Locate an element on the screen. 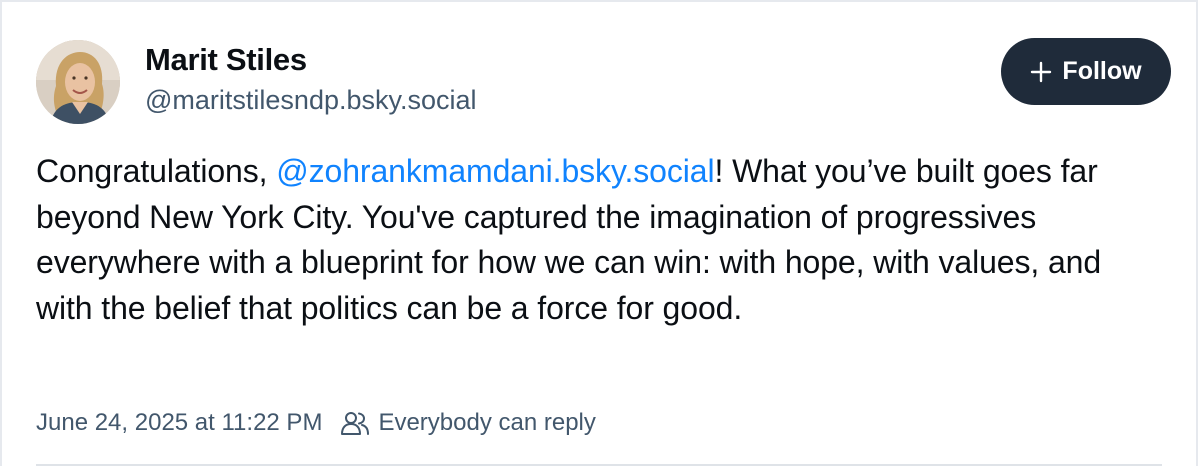 Image resolution: width=1198 pixels, height=466 pixels. avatar-image is located at coordinates (78, 82).